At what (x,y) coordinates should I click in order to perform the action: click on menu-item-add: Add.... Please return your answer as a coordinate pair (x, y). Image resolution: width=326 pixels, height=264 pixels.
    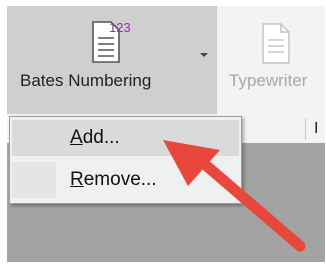
    Looking at the image, I should click on (125, 138).